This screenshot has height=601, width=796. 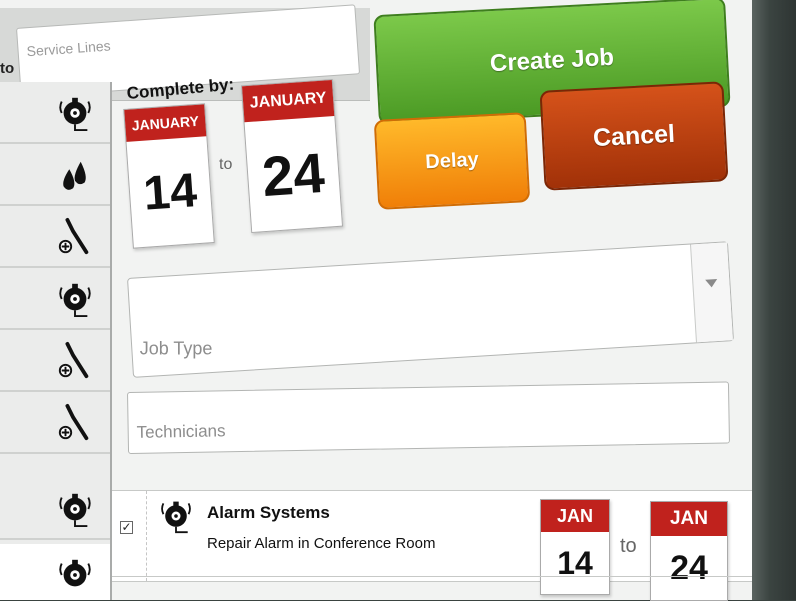 What do you see at coordinates (452, 161) in the screenshot?
I see `delay-button: Delay` at bounding box center [452, 161].